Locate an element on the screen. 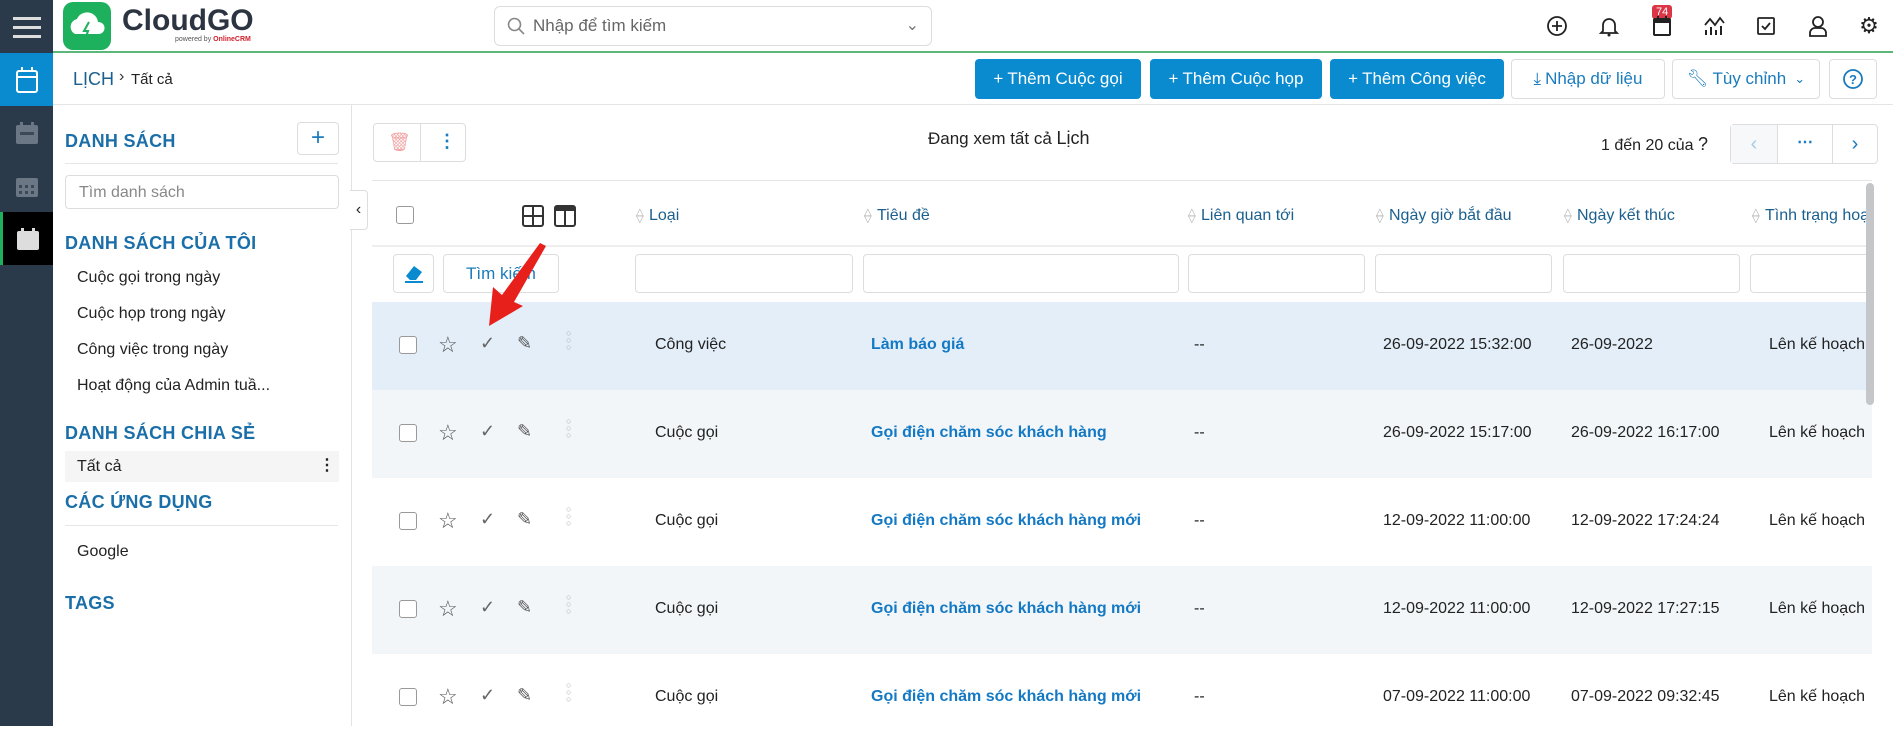 Image resolution: width=1893 pixels, height=742 pixels. sidebar-item: Google is located at coordinates (103, 552).